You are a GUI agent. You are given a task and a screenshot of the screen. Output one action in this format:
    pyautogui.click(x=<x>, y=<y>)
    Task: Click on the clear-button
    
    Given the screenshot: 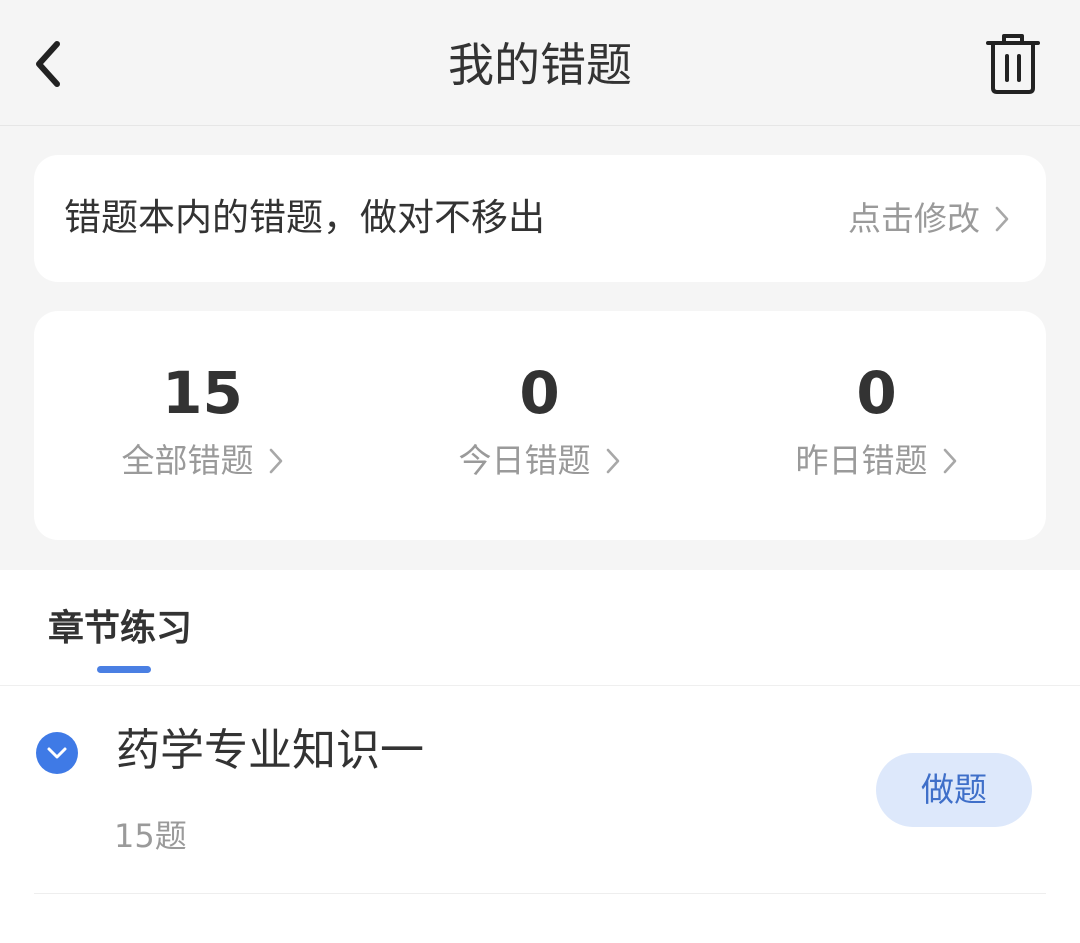 What is the action you would take?
    pyautogui.click(x=1013, y=66)
    